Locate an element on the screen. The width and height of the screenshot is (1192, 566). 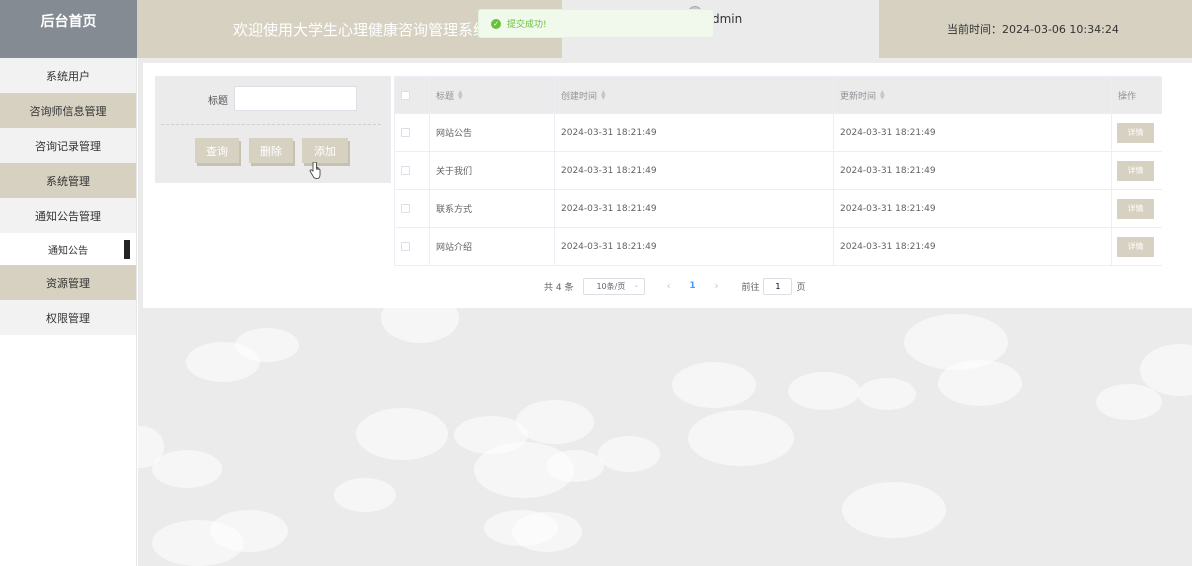
current-time: 当前时间： 2024-03-06 10:34:24 is located at coordinates (1035, 29).